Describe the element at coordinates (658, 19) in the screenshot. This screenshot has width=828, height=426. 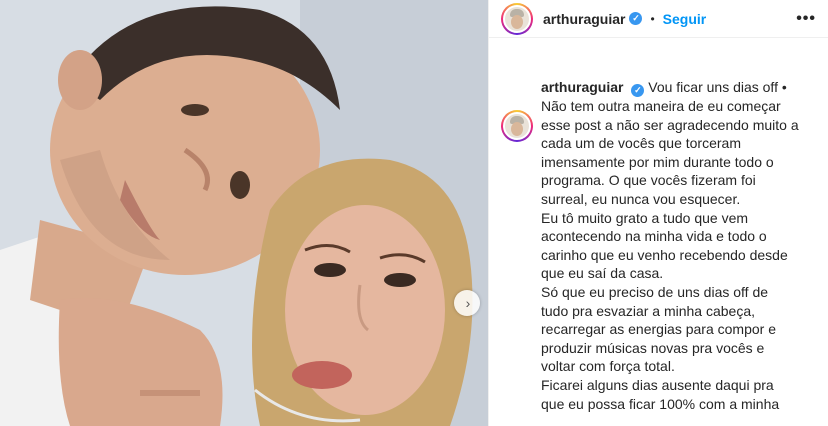
I see `post-header: arthuraguiar ✓ • Seguir •••` at that location.